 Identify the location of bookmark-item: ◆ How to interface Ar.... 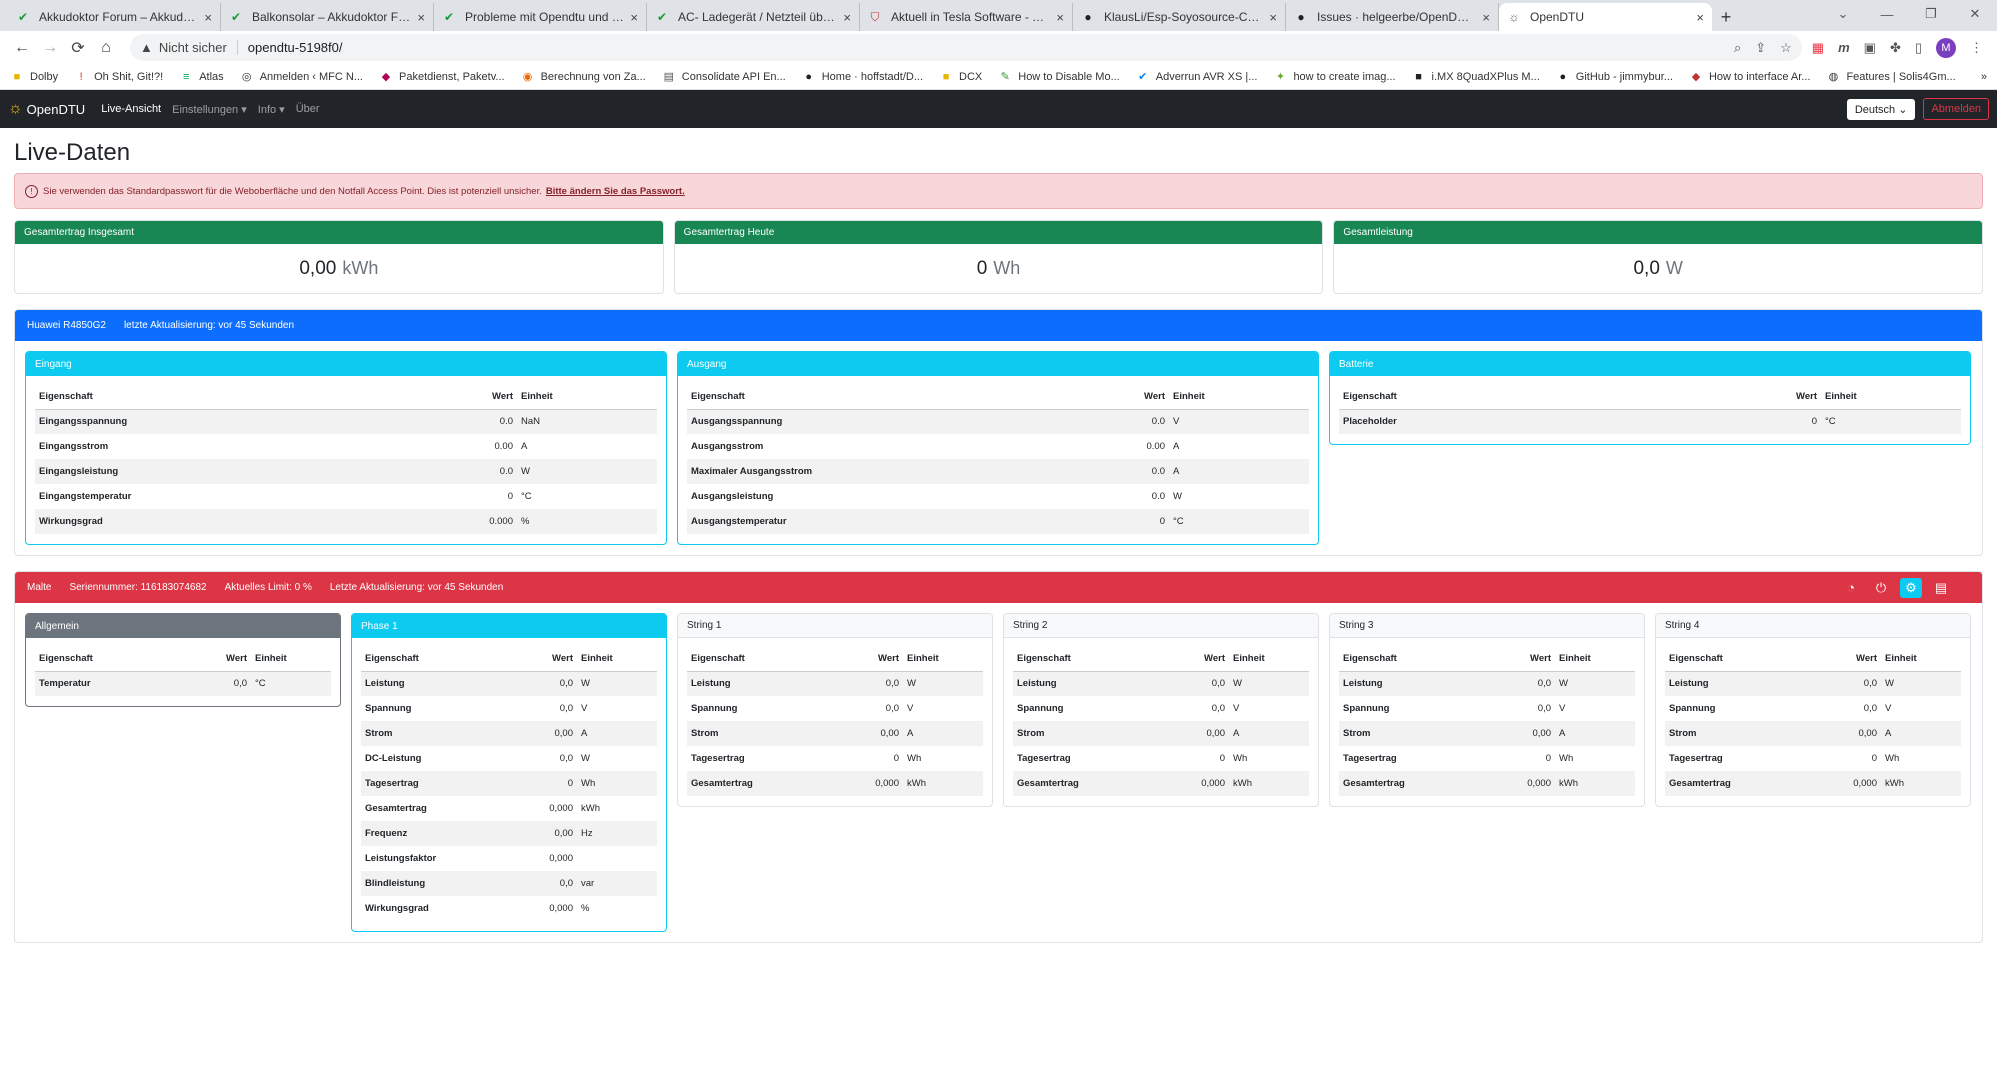
(1750, 77).